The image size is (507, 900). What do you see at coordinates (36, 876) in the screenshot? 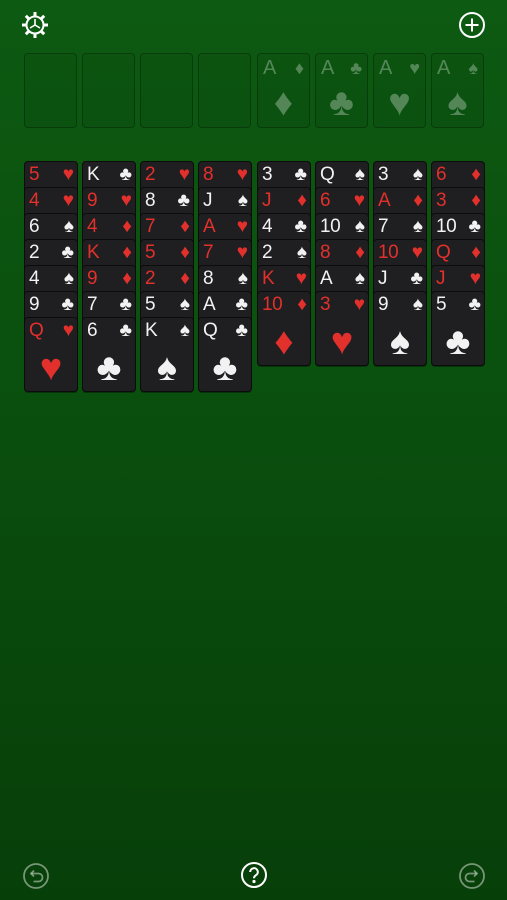
I see `undo-icon` at bounding box center [36, 876].